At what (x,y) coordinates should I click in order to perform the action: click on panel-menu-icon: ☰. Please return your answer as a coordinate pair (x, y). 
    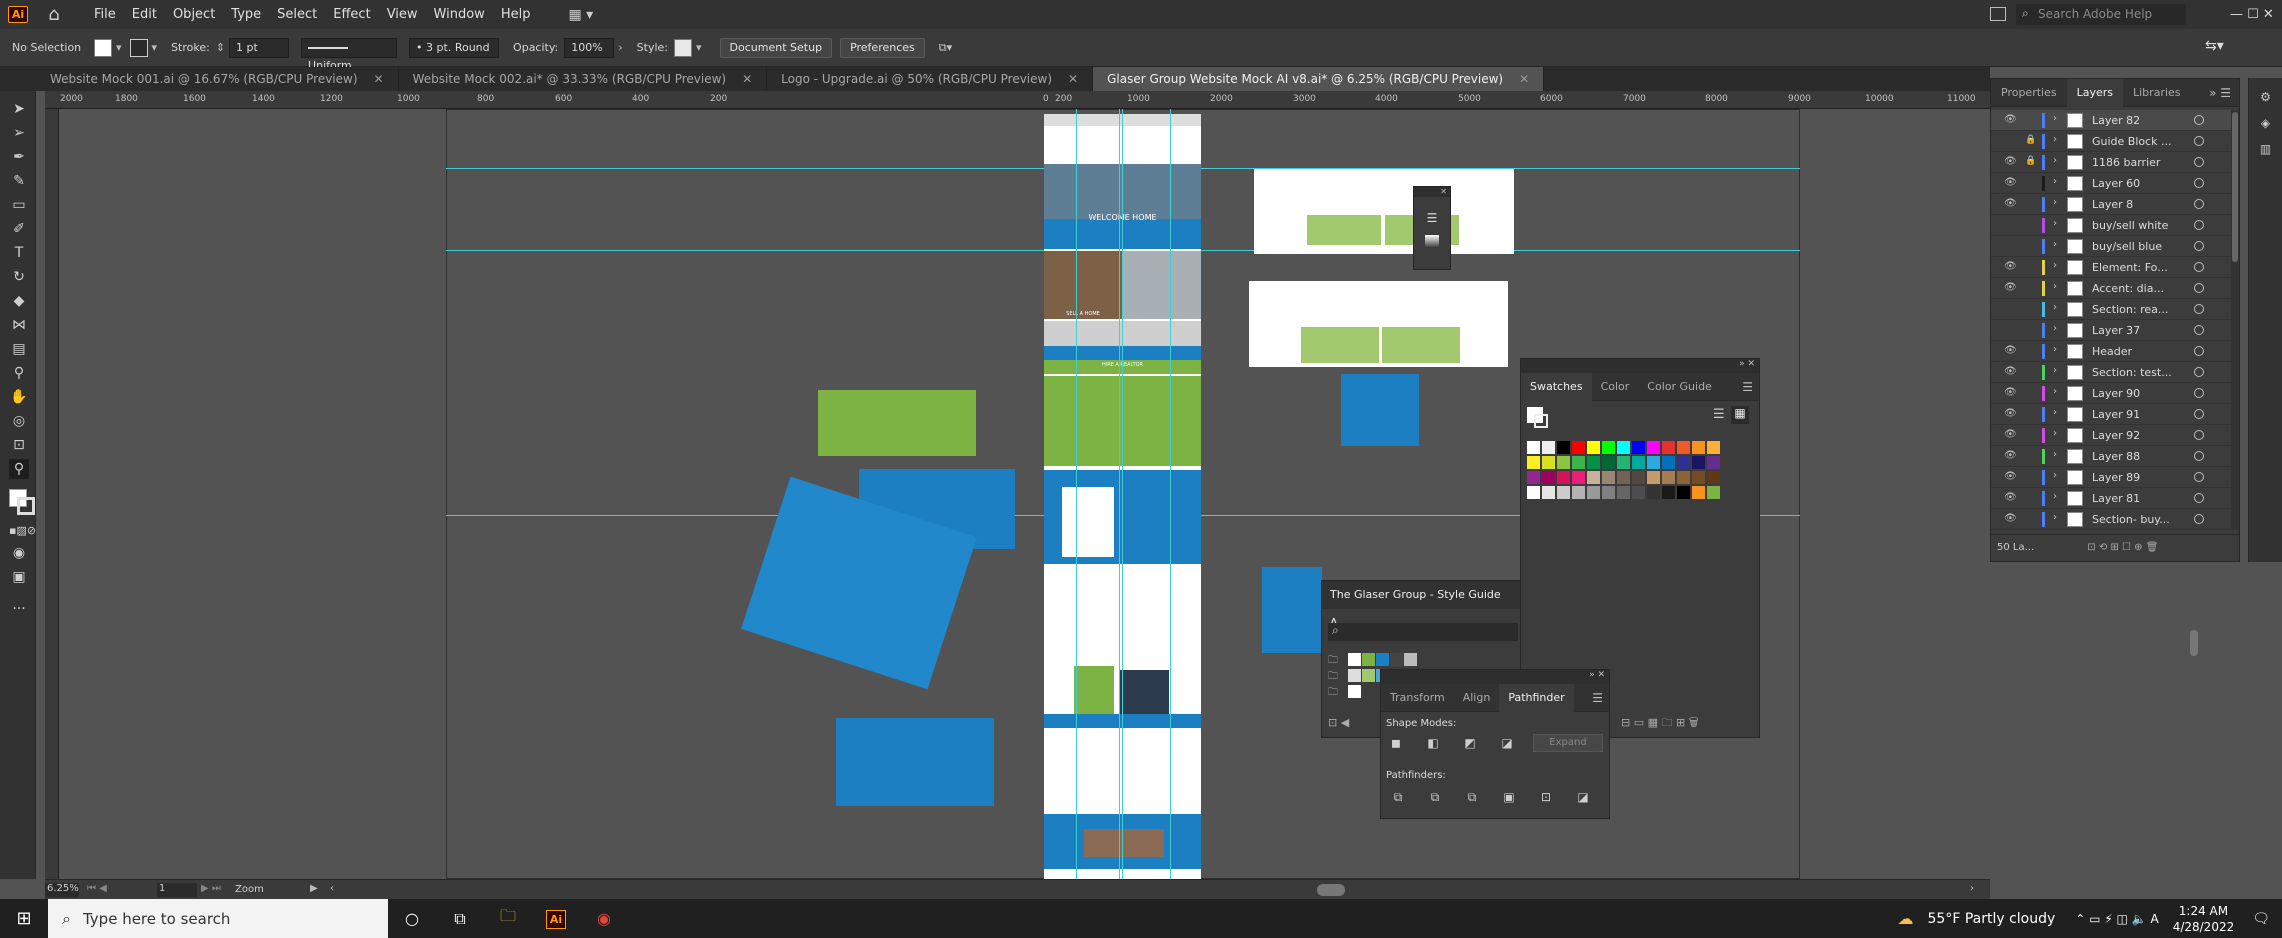
    Looking at the image, I should click on (1597, 698).